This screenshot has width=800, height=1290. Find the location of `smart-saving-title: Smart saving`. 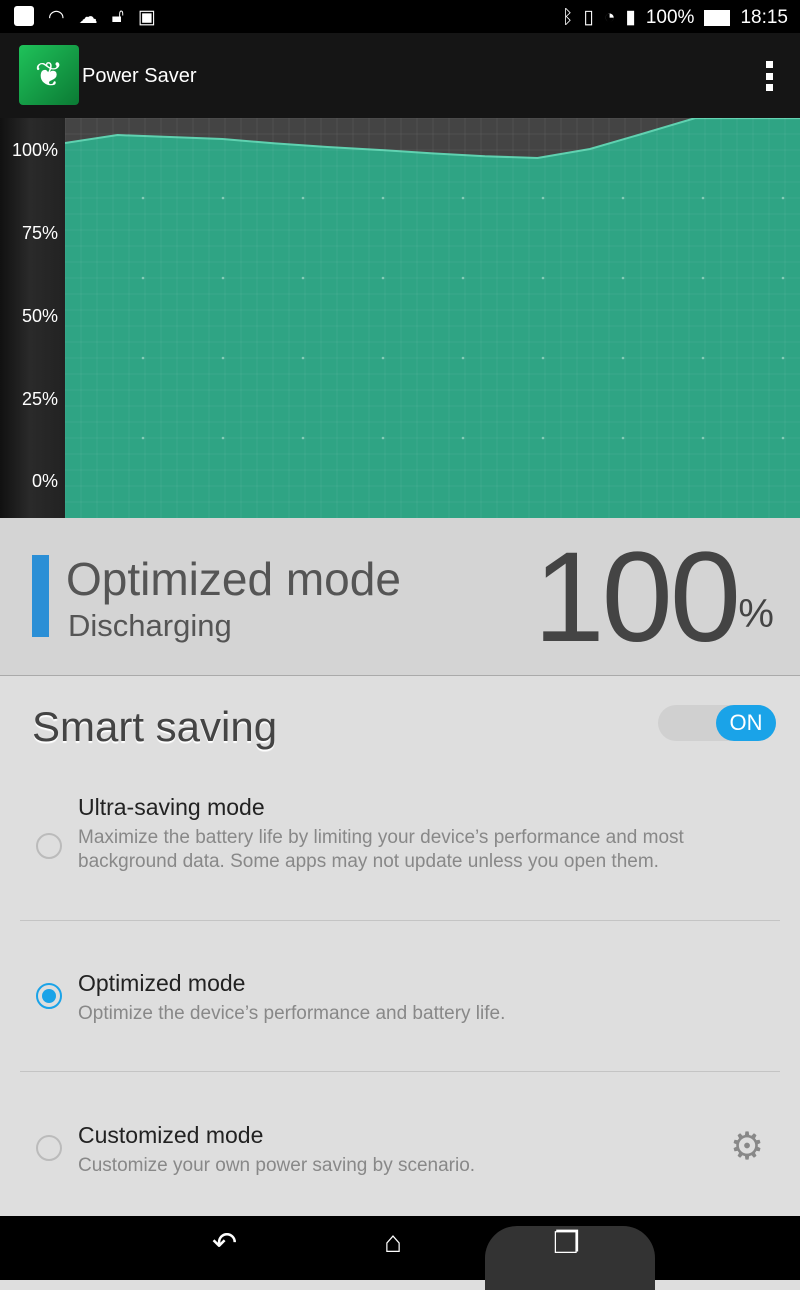

smart-saving-title: Smart saving is located at coordinates (155, 726).